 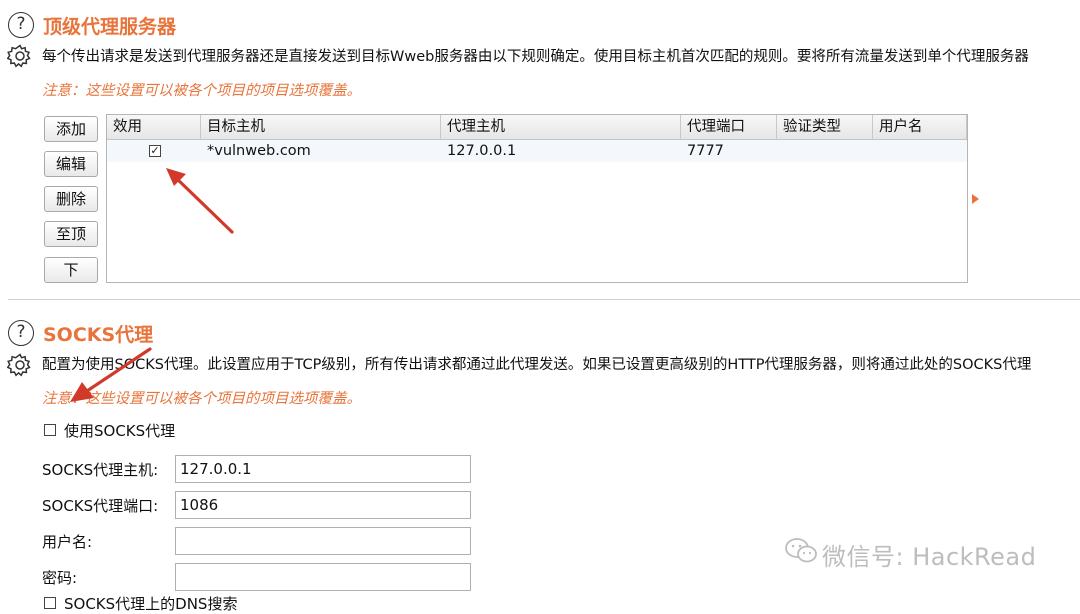 I want to click on socks-port-label: SOCKS代理端口:, so click(x=100, y=506).